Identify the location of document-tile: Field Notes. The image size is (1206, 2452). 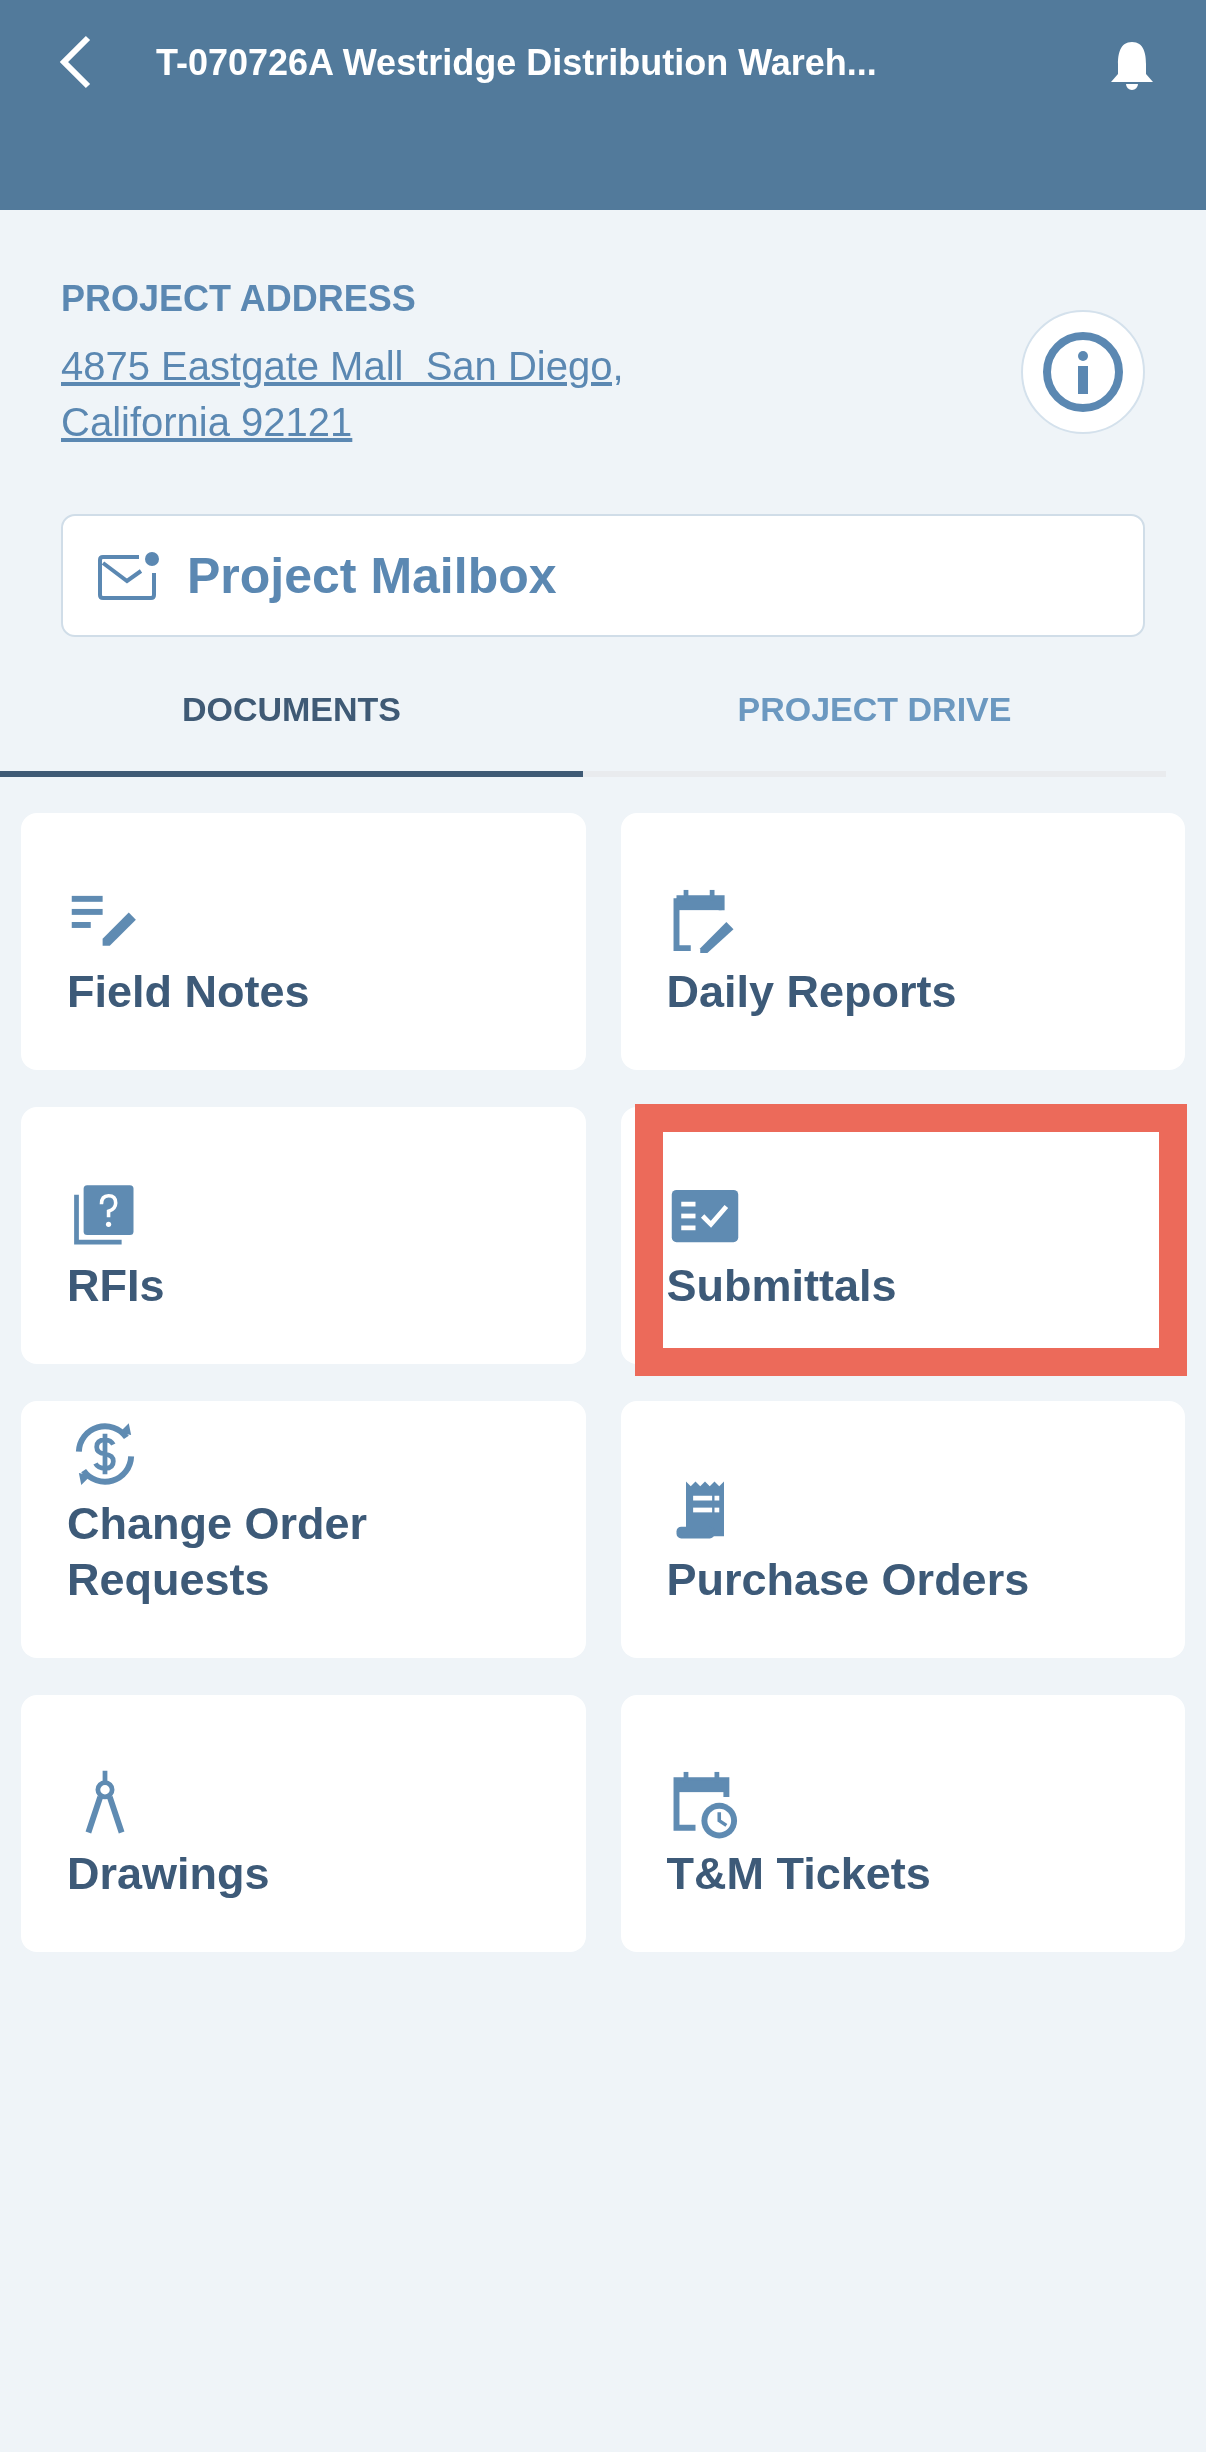
(303, 941).